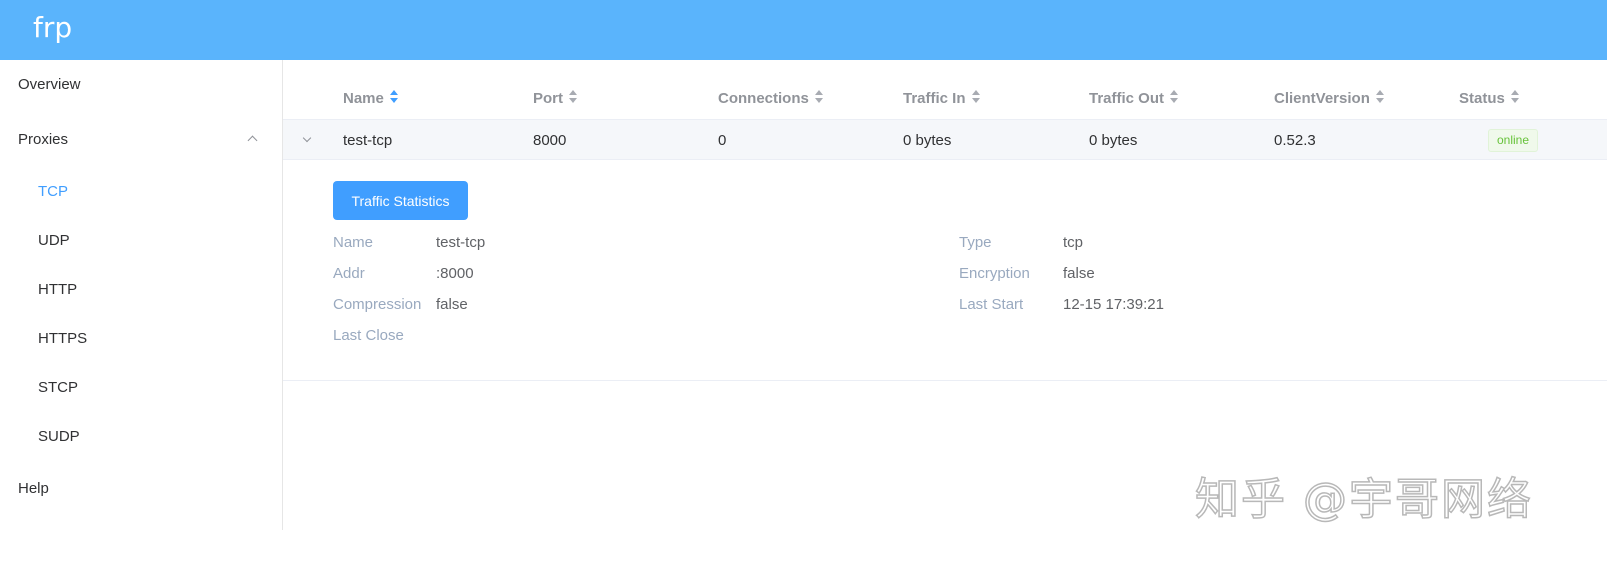 The image size is (1607, 577). I want to click on detail-value-last-start: 12-15 17:39:21, so click(1113, 304).